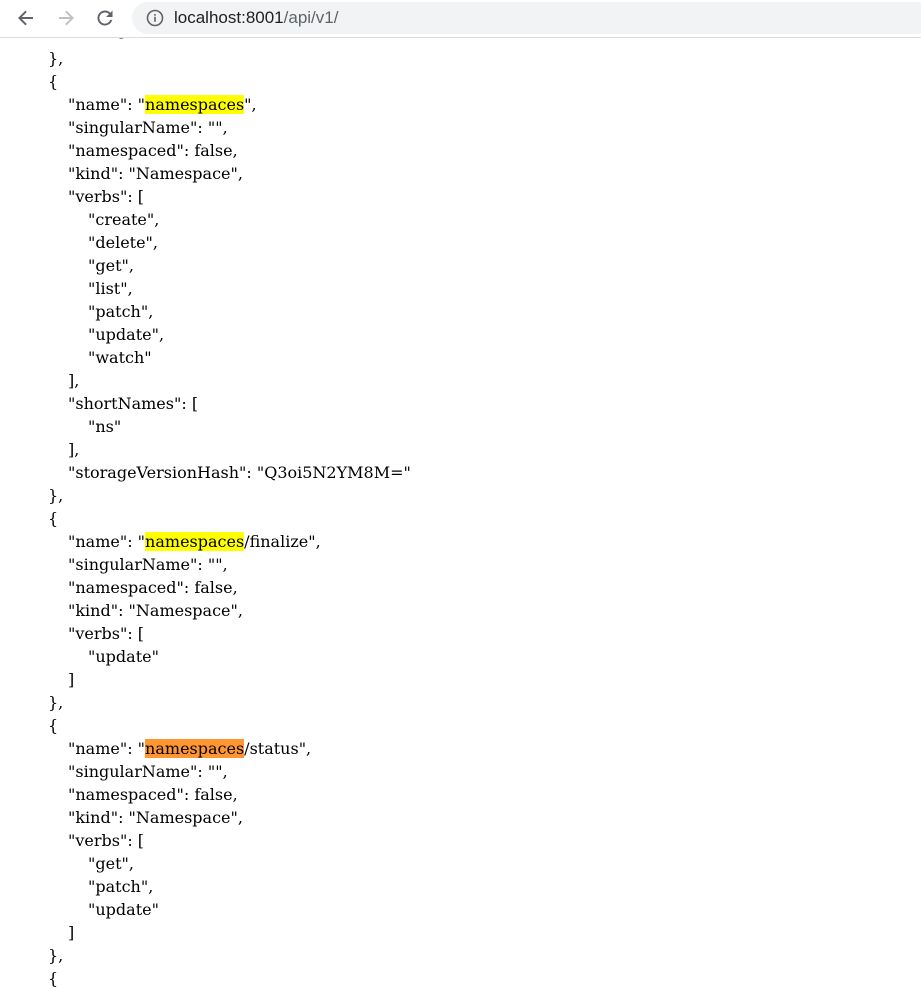  I want to click on json-line: "create",, so click(124, 219).